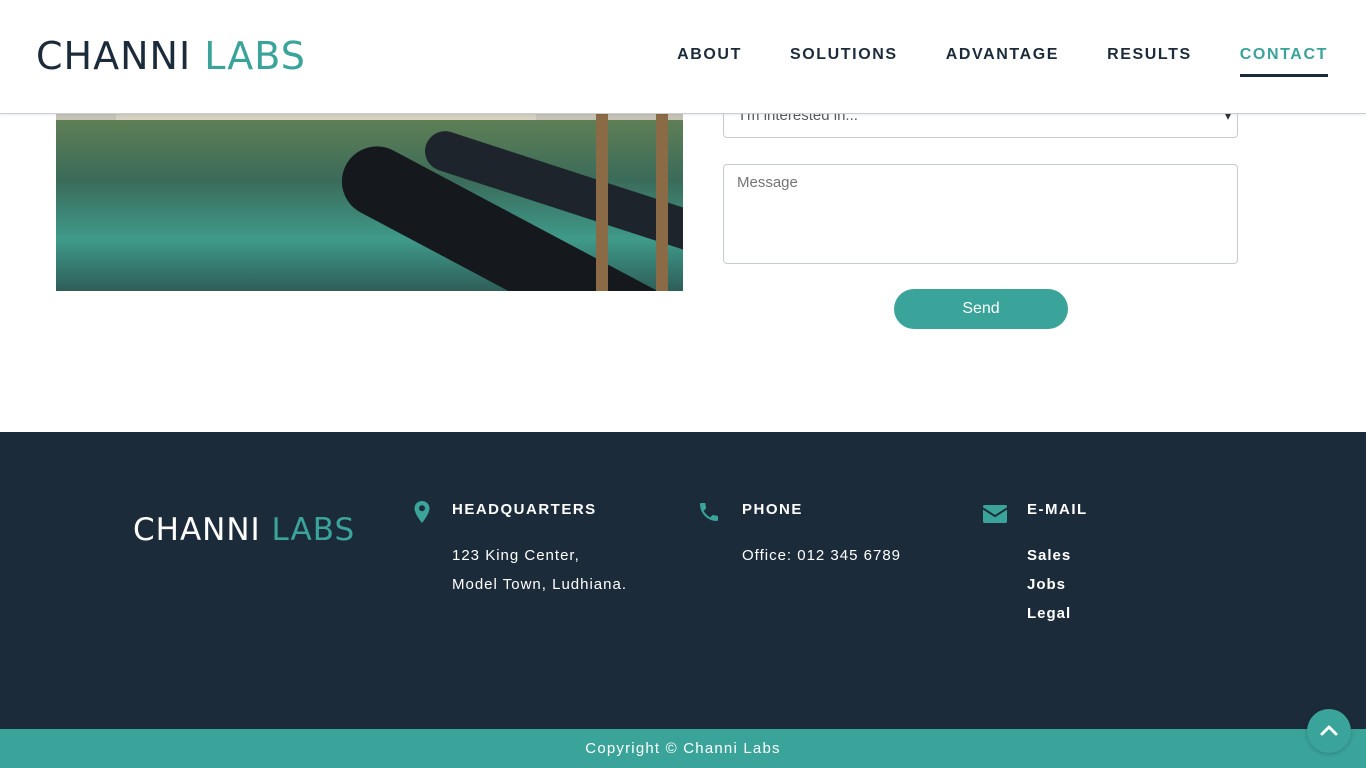 The image size is (1366, 768). What do you see at coordinates (1002, 60) in the screenshot?
I see `nav-advantage: ADVANTAGE` at bounding box center [1002, 60].